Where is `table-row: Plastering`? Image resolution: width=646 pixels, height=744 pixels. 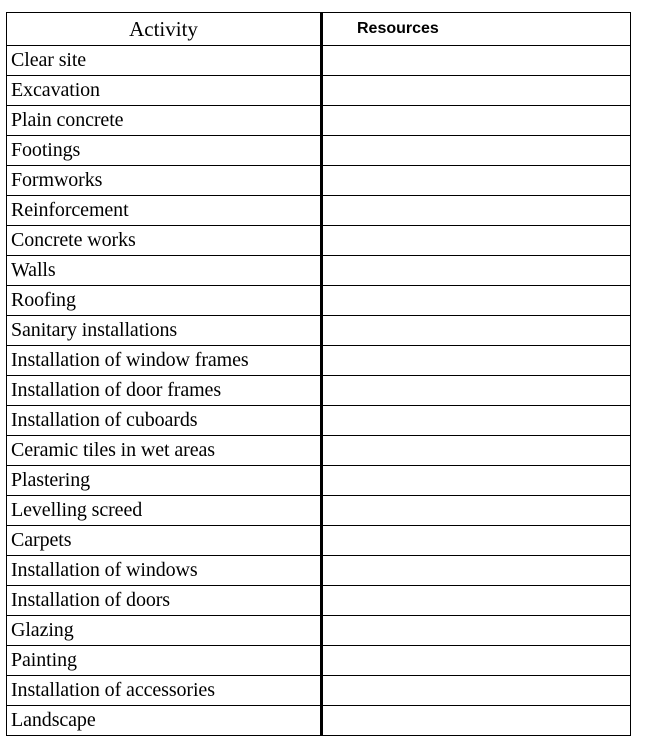
table-row: Plastering is located at coordinates (318, 480).